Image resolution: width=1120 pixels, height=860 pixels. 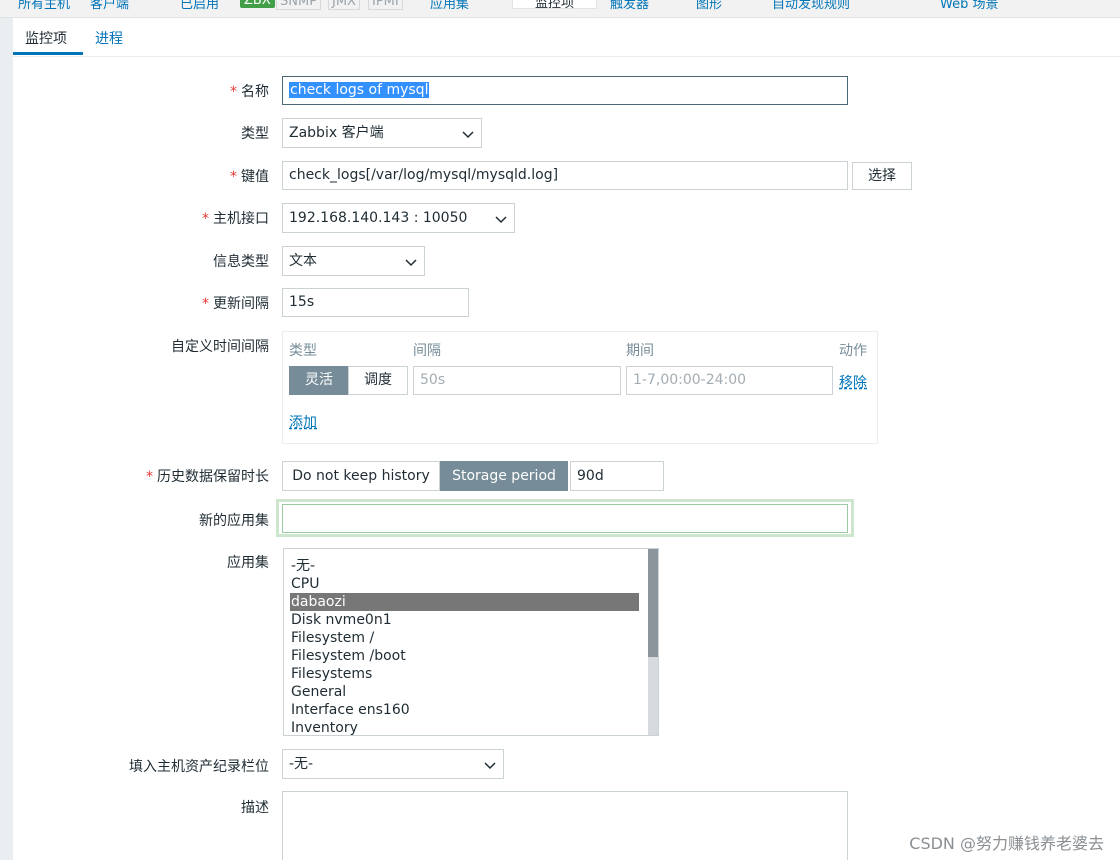 I want to click on tab-item: 监控项, so click(x=46, y=38).